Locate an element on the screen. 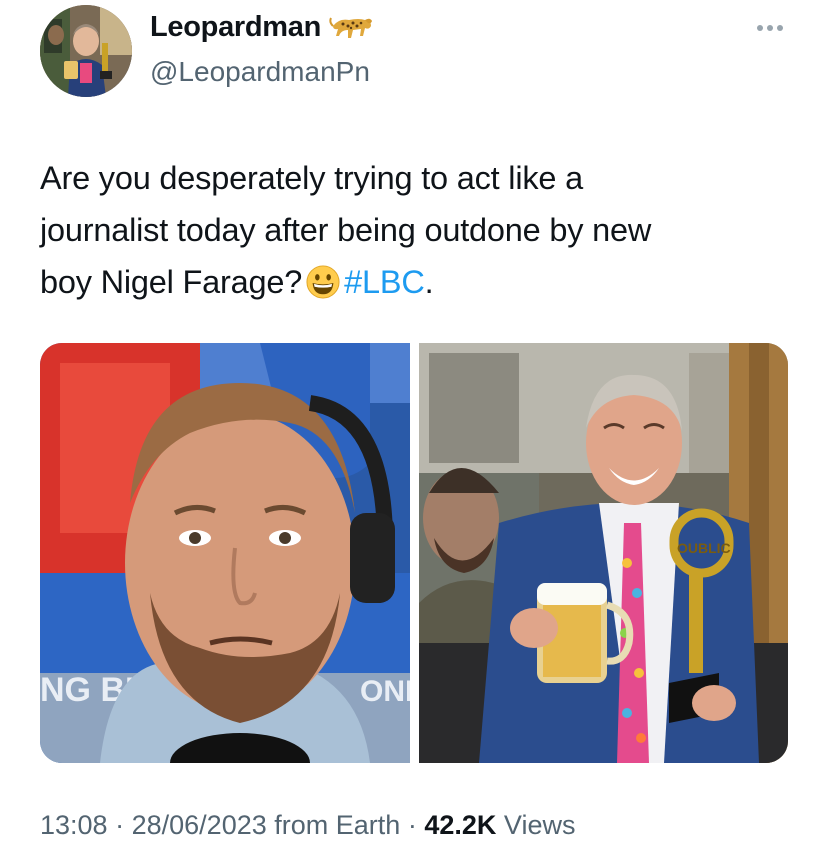 This screenshot has height=868, width=828. tweet-source: from Earth is located at coordinates (337, 825).